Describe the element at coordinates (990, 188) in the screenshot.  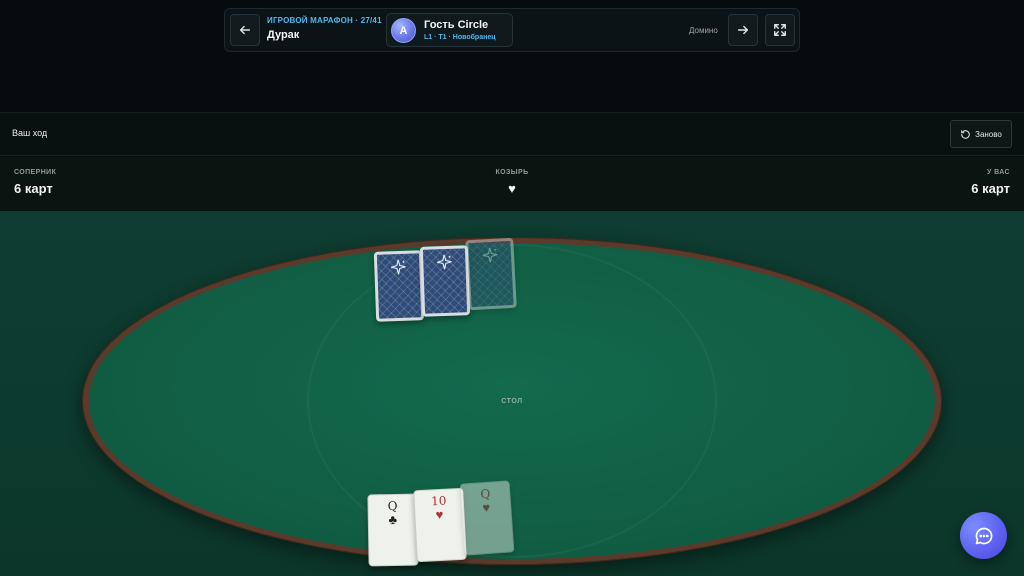
I see `your-card-count: 6 карт` at that location.